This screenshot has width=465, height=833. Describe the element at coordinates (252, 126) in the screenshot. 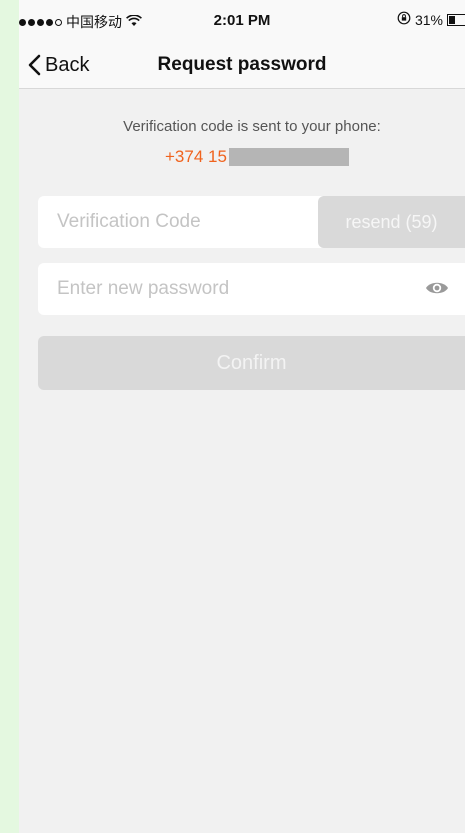

I see `verification-message: Verification code is sent to your phone:` at that location.